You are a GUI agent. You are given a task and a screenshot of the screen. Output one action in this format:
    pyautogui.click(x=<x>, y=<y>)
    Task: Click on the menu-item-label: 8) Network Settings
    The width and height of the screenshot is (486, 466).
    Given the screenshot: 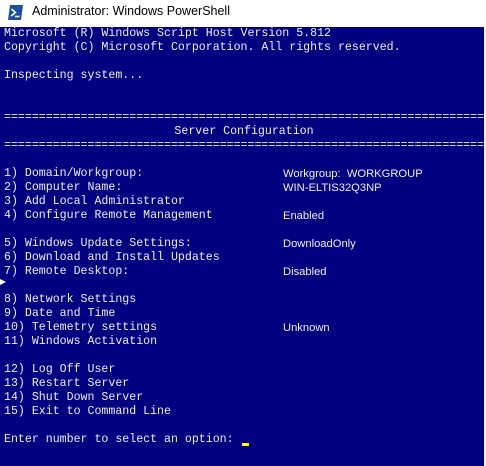 What is the action you would take?
    pyautogui.click(x=70, y=299)
    